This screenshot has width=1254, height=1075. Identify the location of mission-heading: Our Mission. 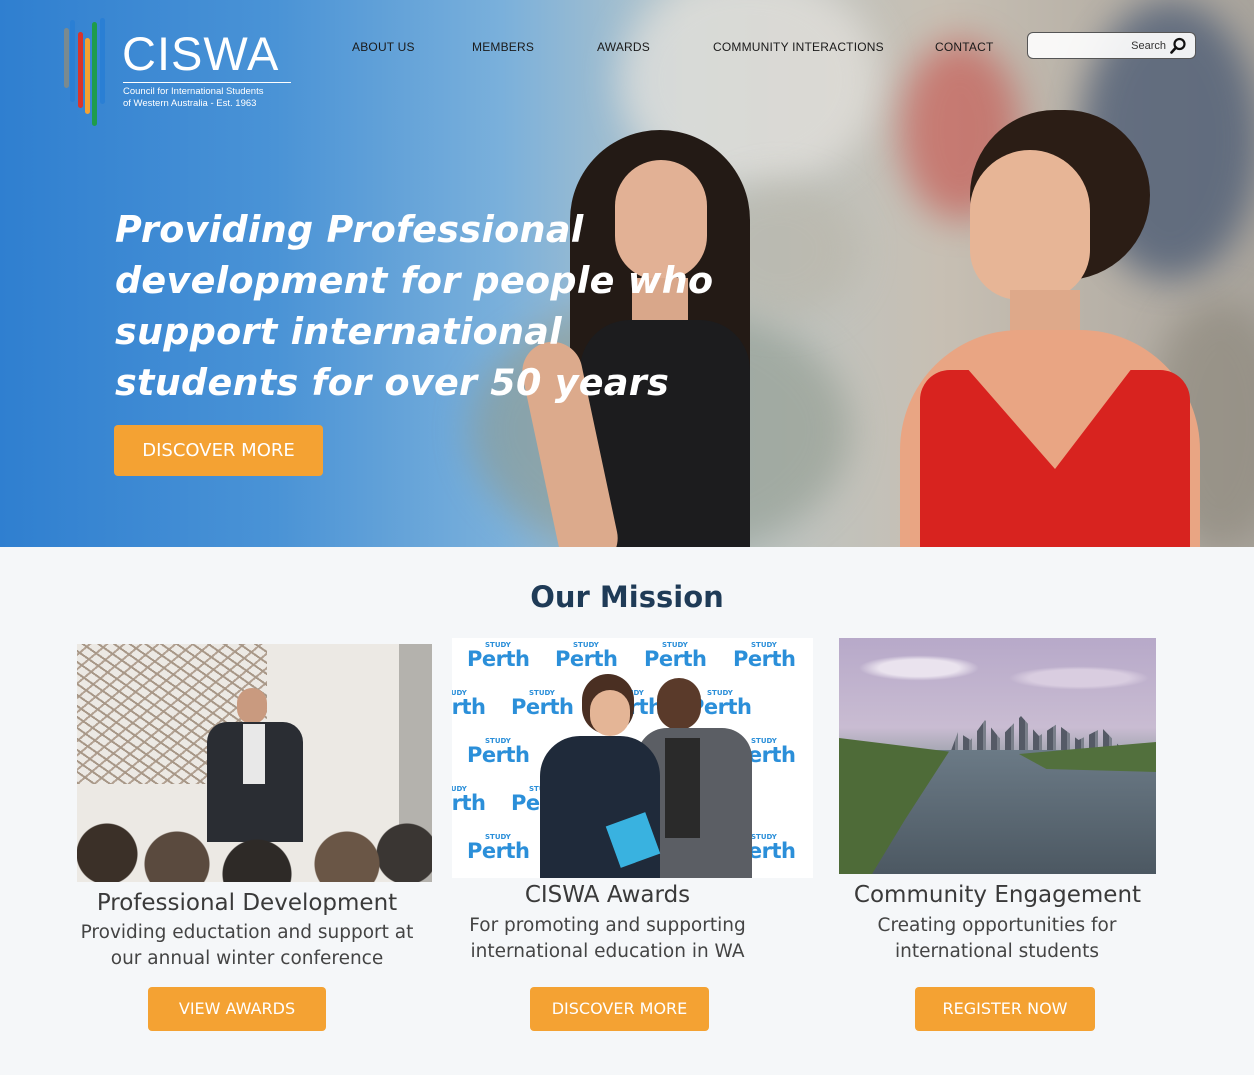
(627, 597).